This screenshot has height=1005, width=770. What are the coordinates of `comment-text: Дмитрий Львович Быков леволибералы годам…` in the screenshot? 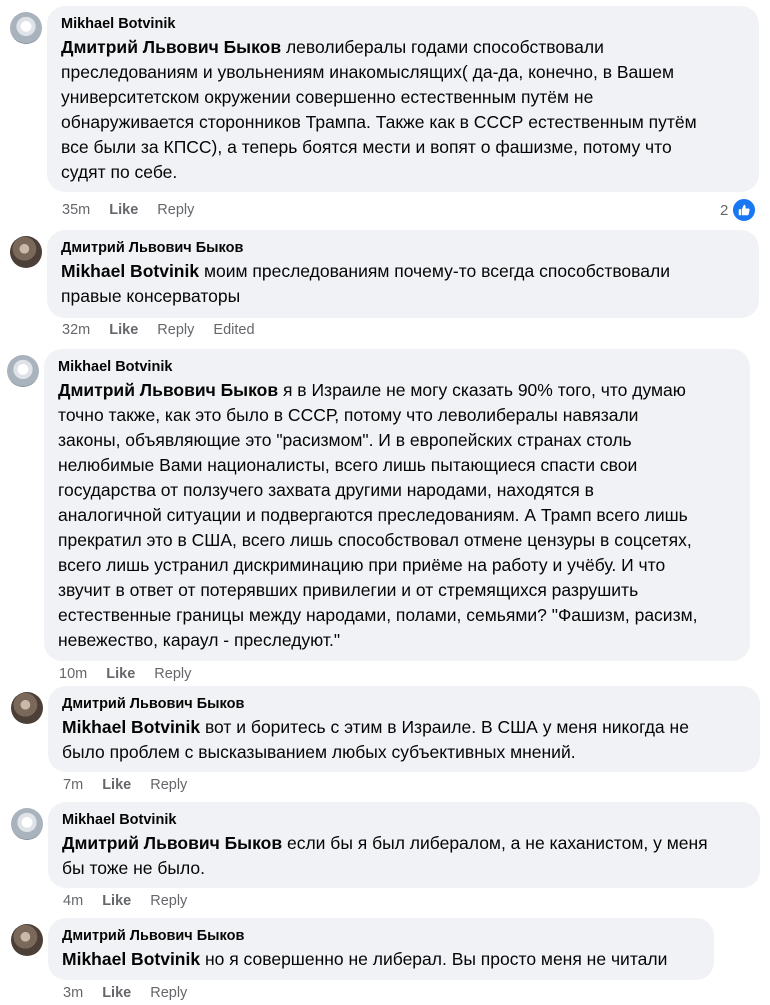 It's located at (379, 109).